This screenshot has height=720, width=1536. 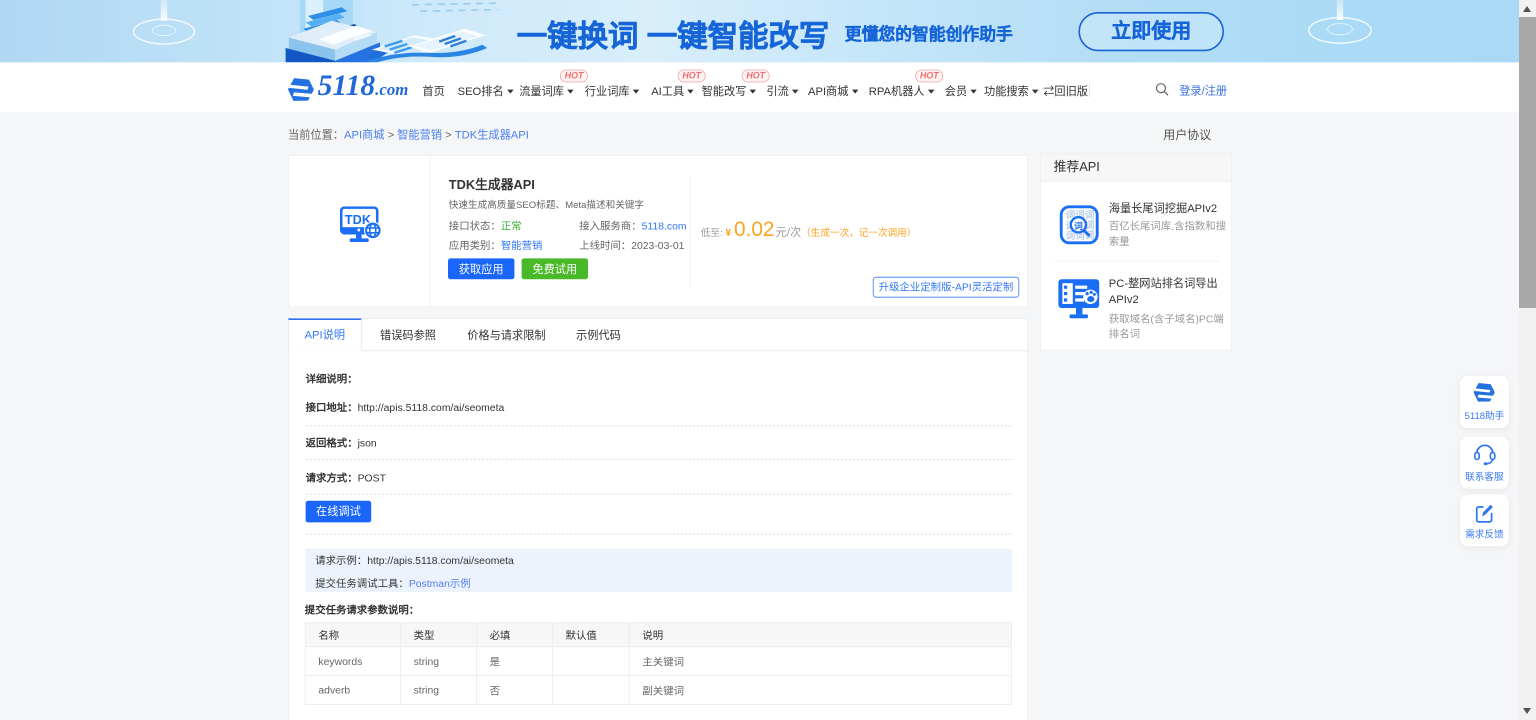 What do you see at coordinates (1078, 225) in the screenshot?
I see `svg-text: 词` at bounding box center [1078, 225].